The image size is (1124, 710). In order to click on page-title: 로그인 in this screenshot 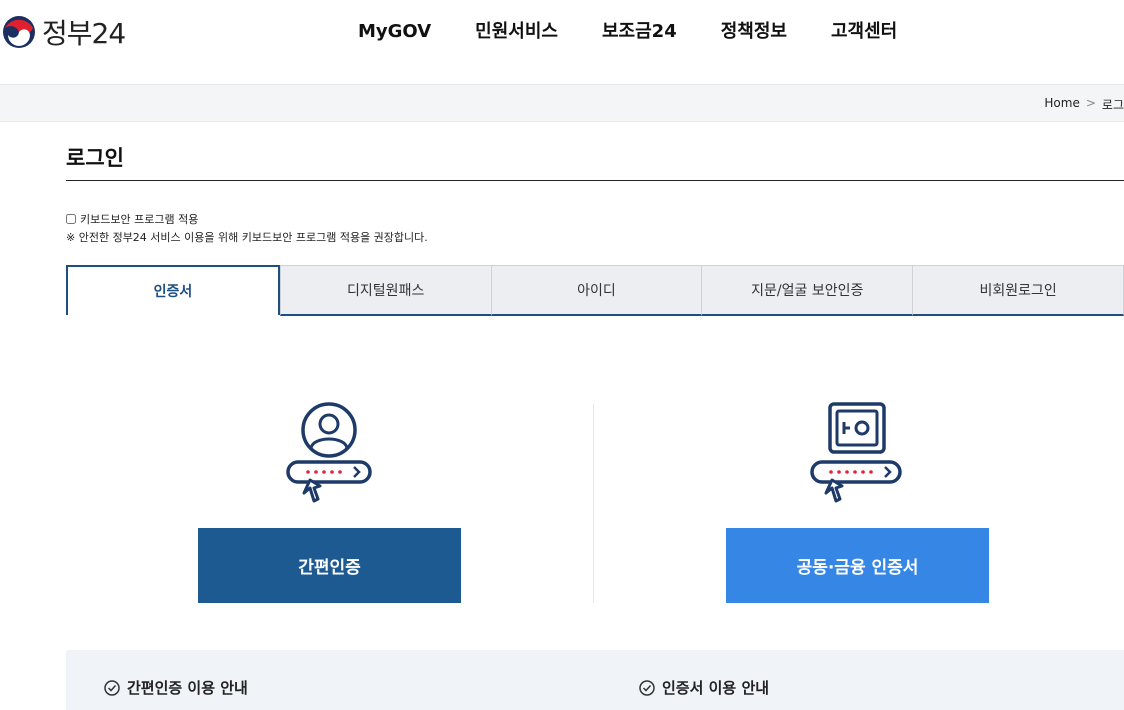, I will do `click(95, 158)`.